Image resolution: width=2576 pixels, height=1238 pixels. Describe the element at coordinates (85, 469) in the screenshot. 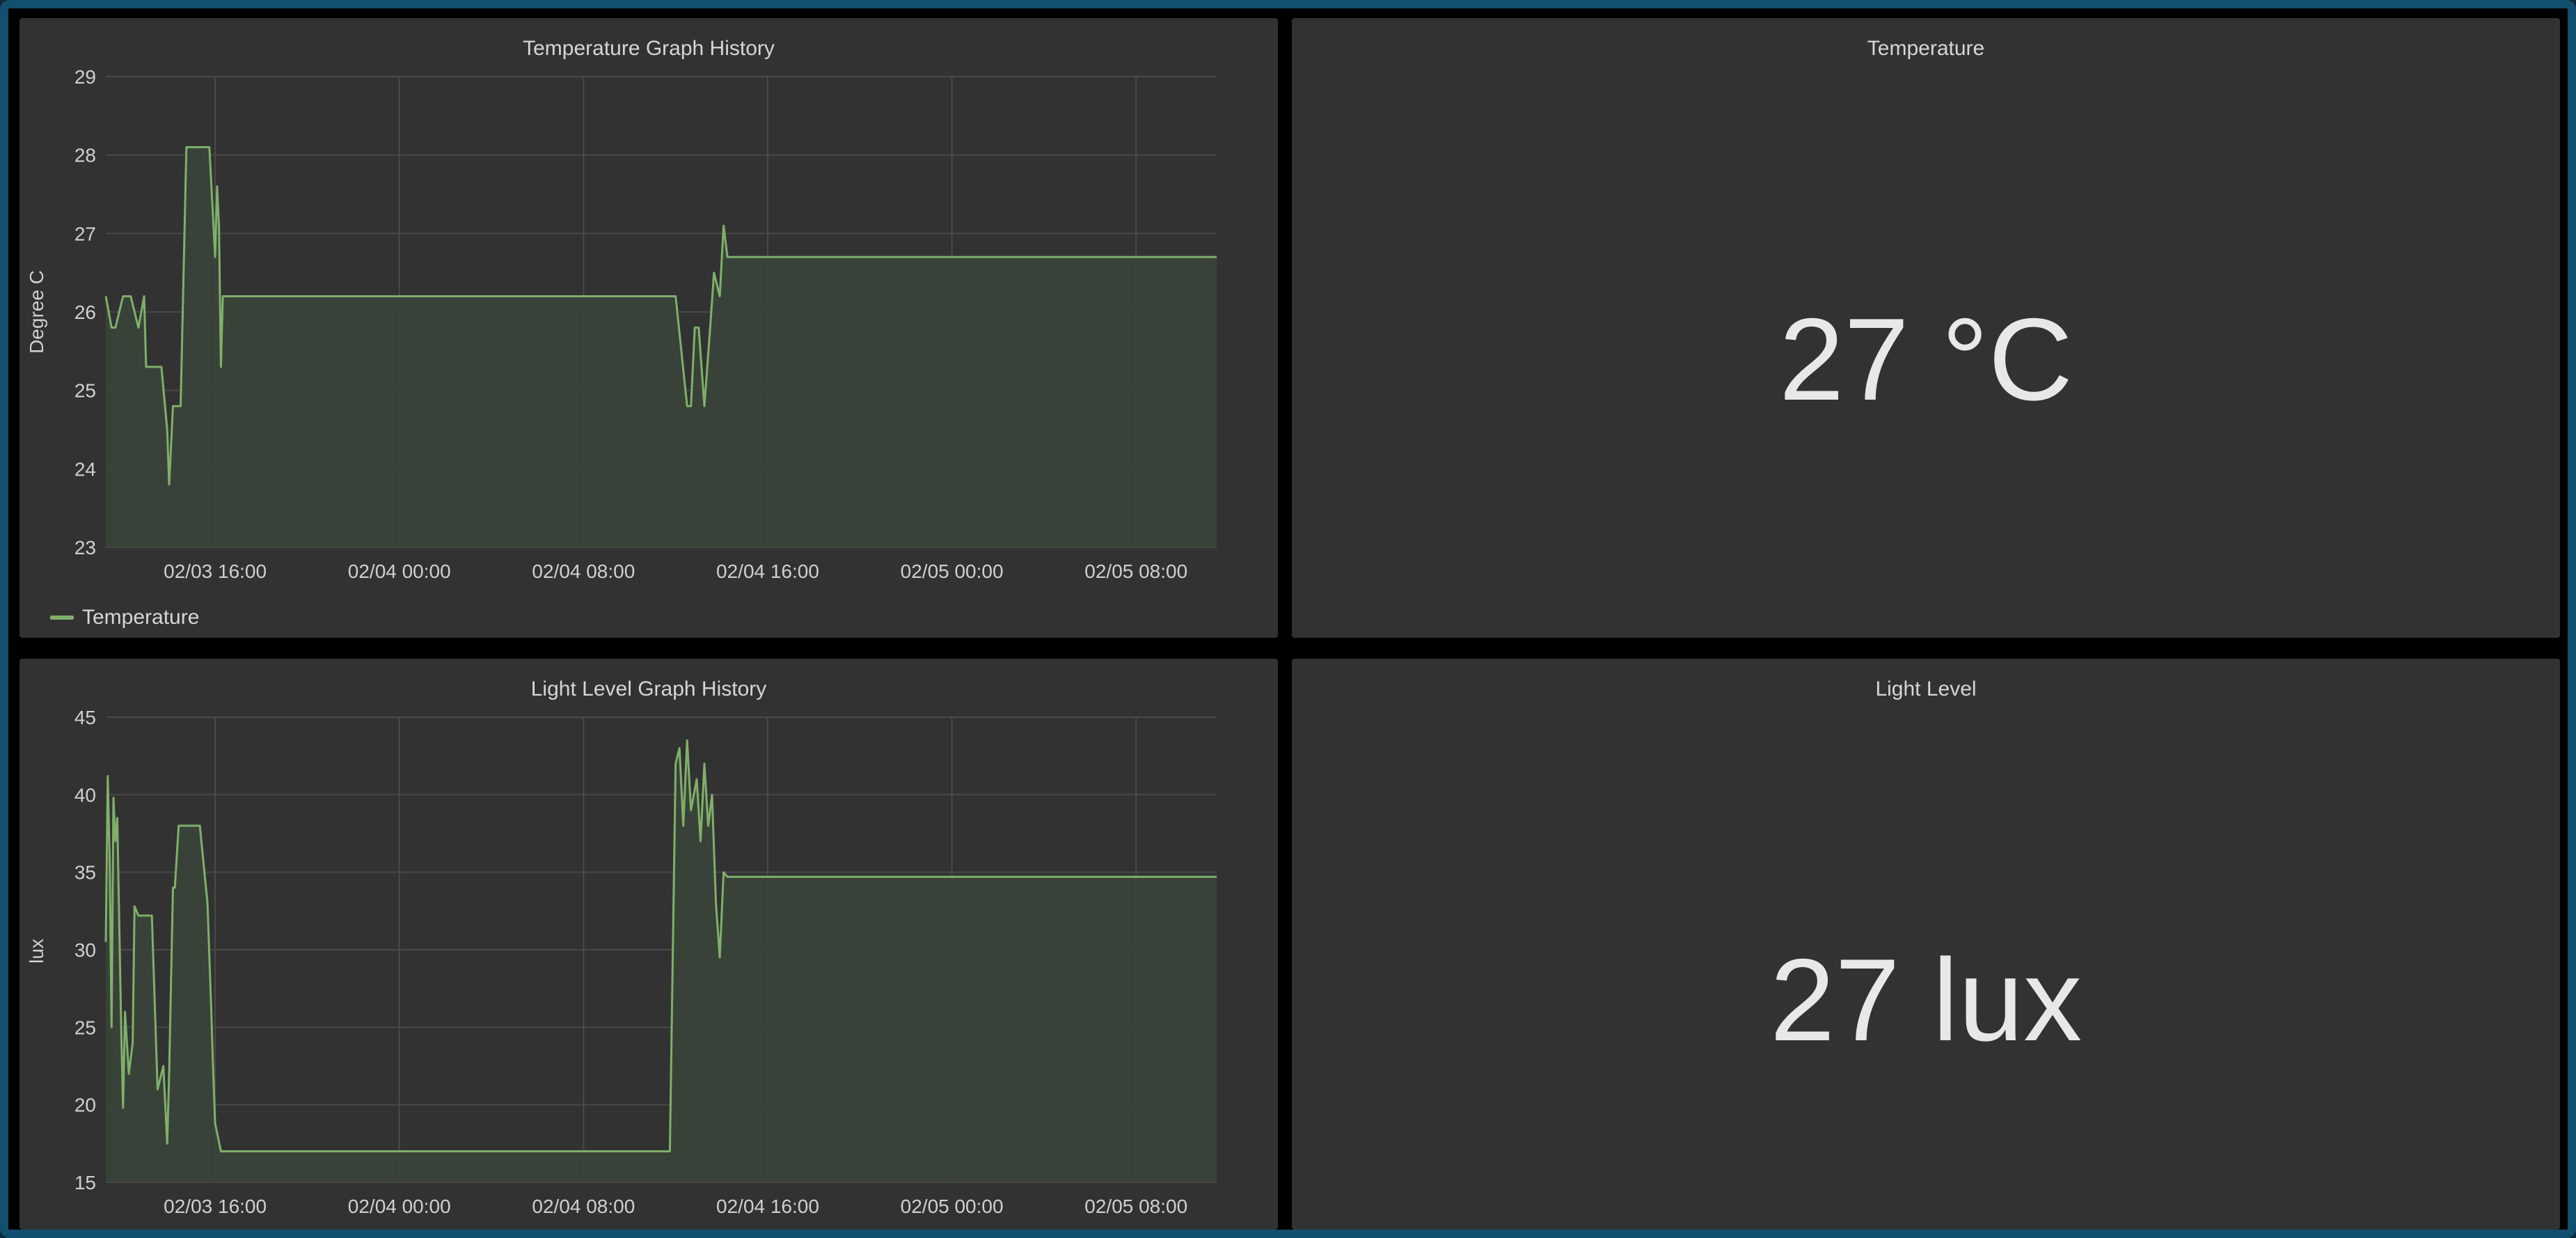

I see `y-tick-label: 24` at that location.